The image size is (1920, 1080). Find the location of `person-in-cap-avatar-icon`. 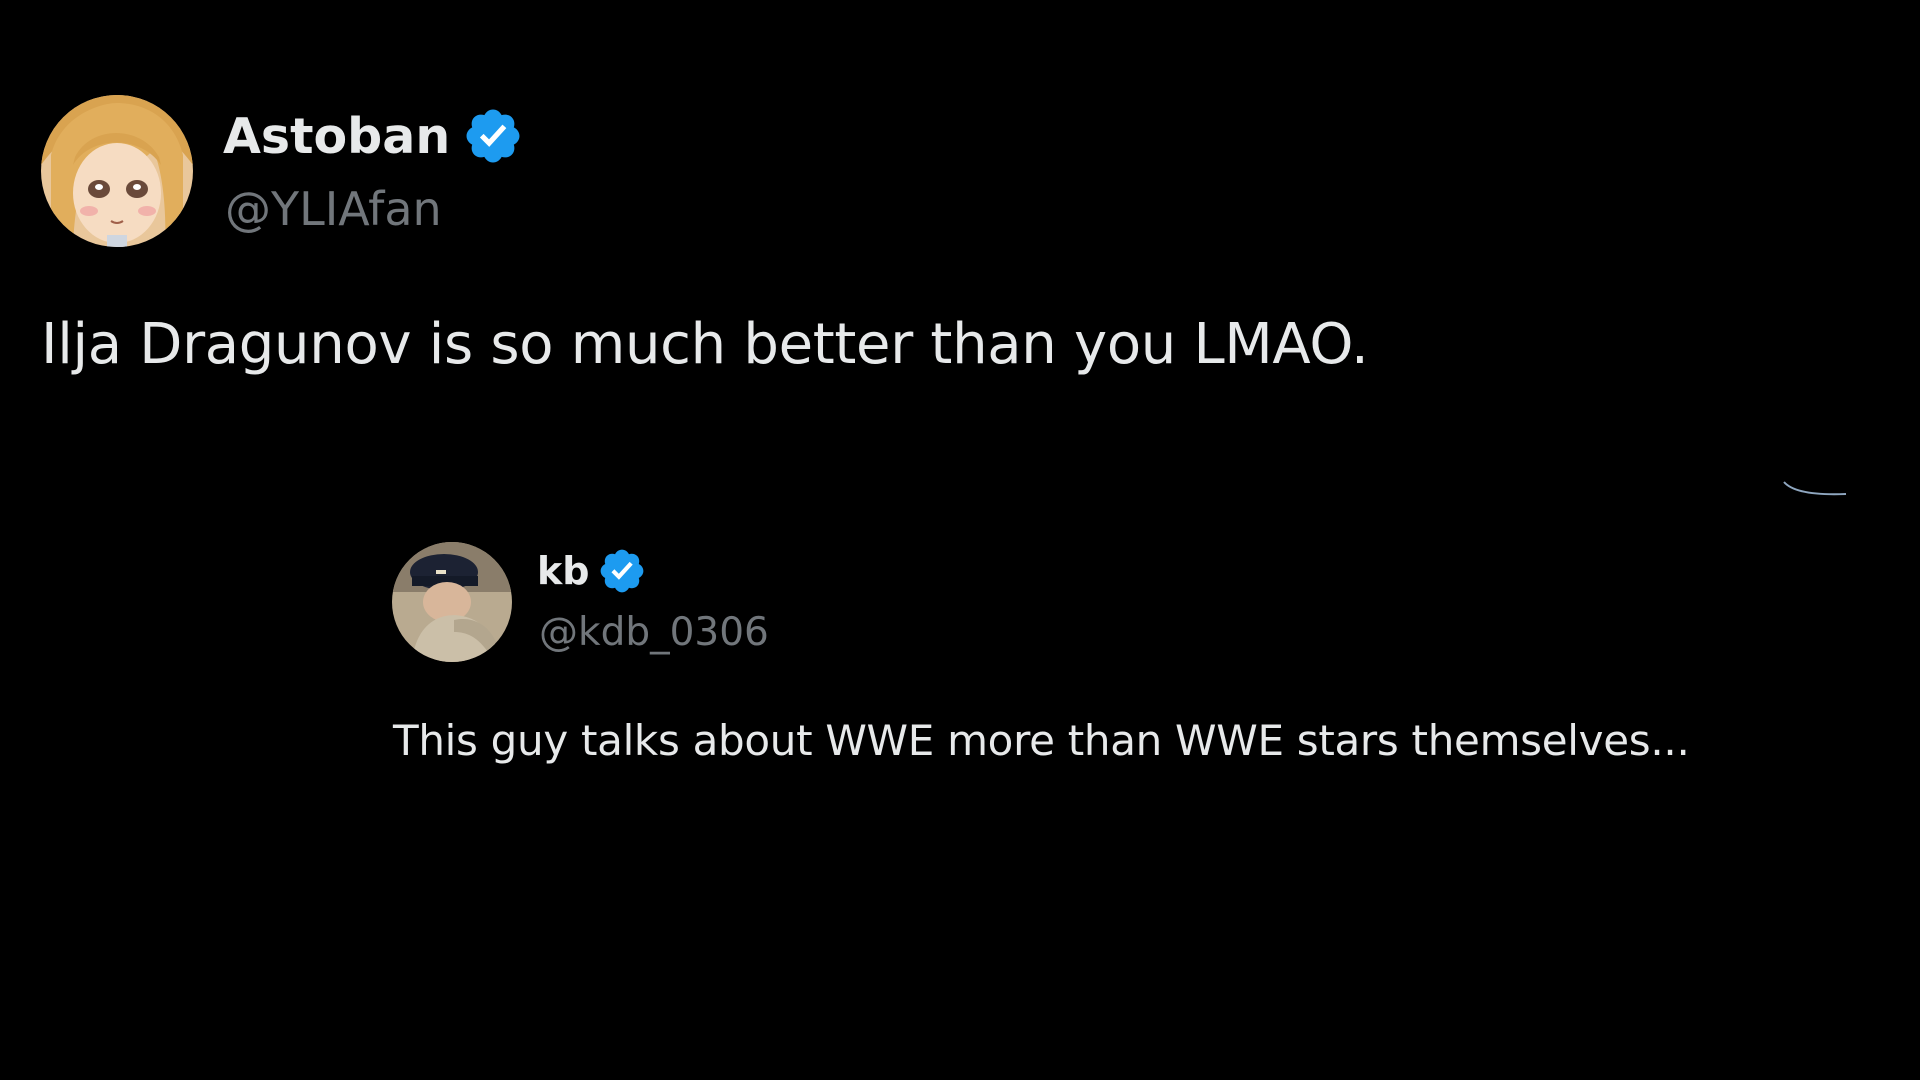

person-in-cap-avatar-icon is located at coordinates (452, 602).